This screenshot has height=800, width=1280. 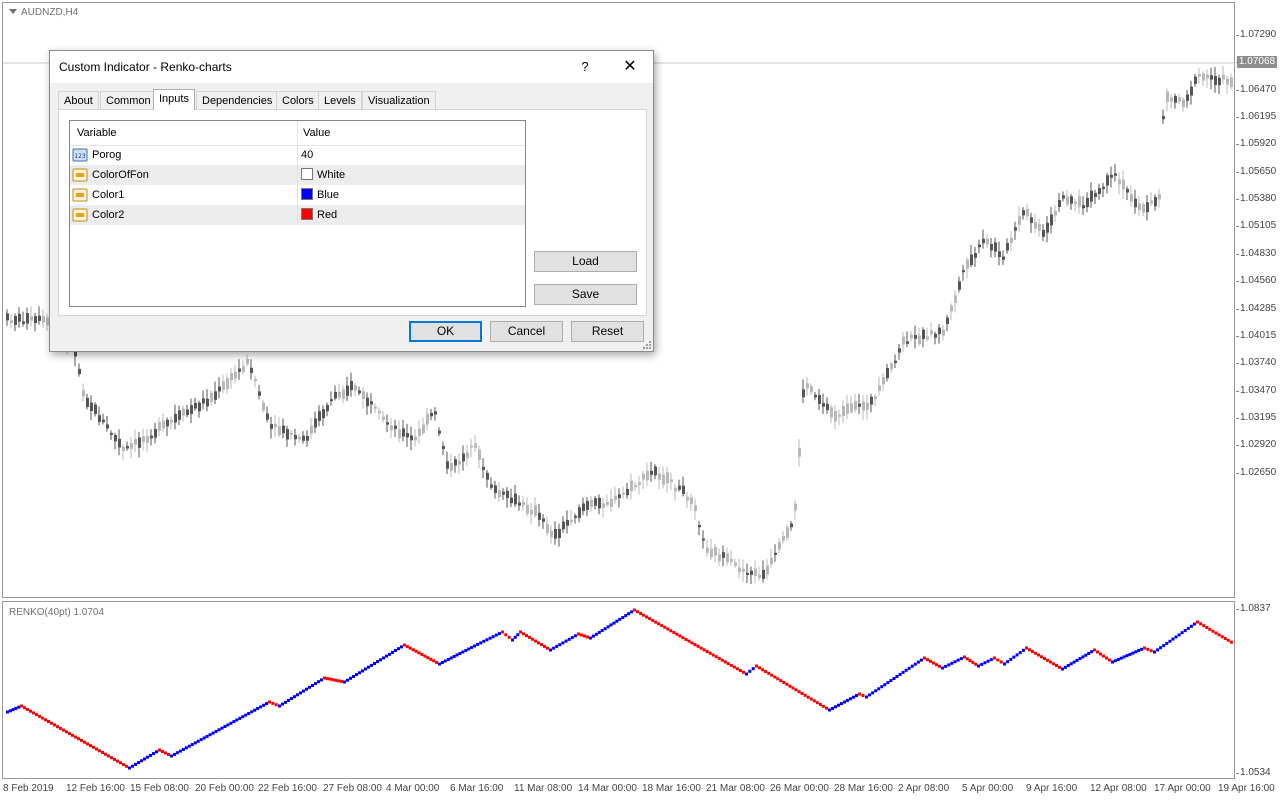 What do you see at coordinates (445, 331) in the screenshot?
I see `ok-button: OK` at bounding box center [445, 331].